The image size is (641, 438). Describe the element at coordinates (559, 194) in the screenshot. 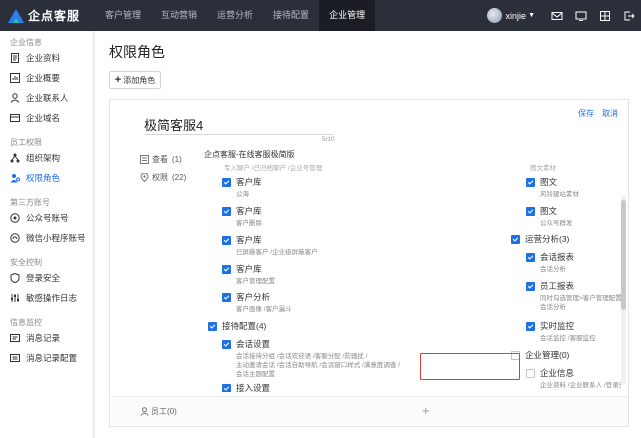

I see `permission-desc: 风铃建站素材` at that location.